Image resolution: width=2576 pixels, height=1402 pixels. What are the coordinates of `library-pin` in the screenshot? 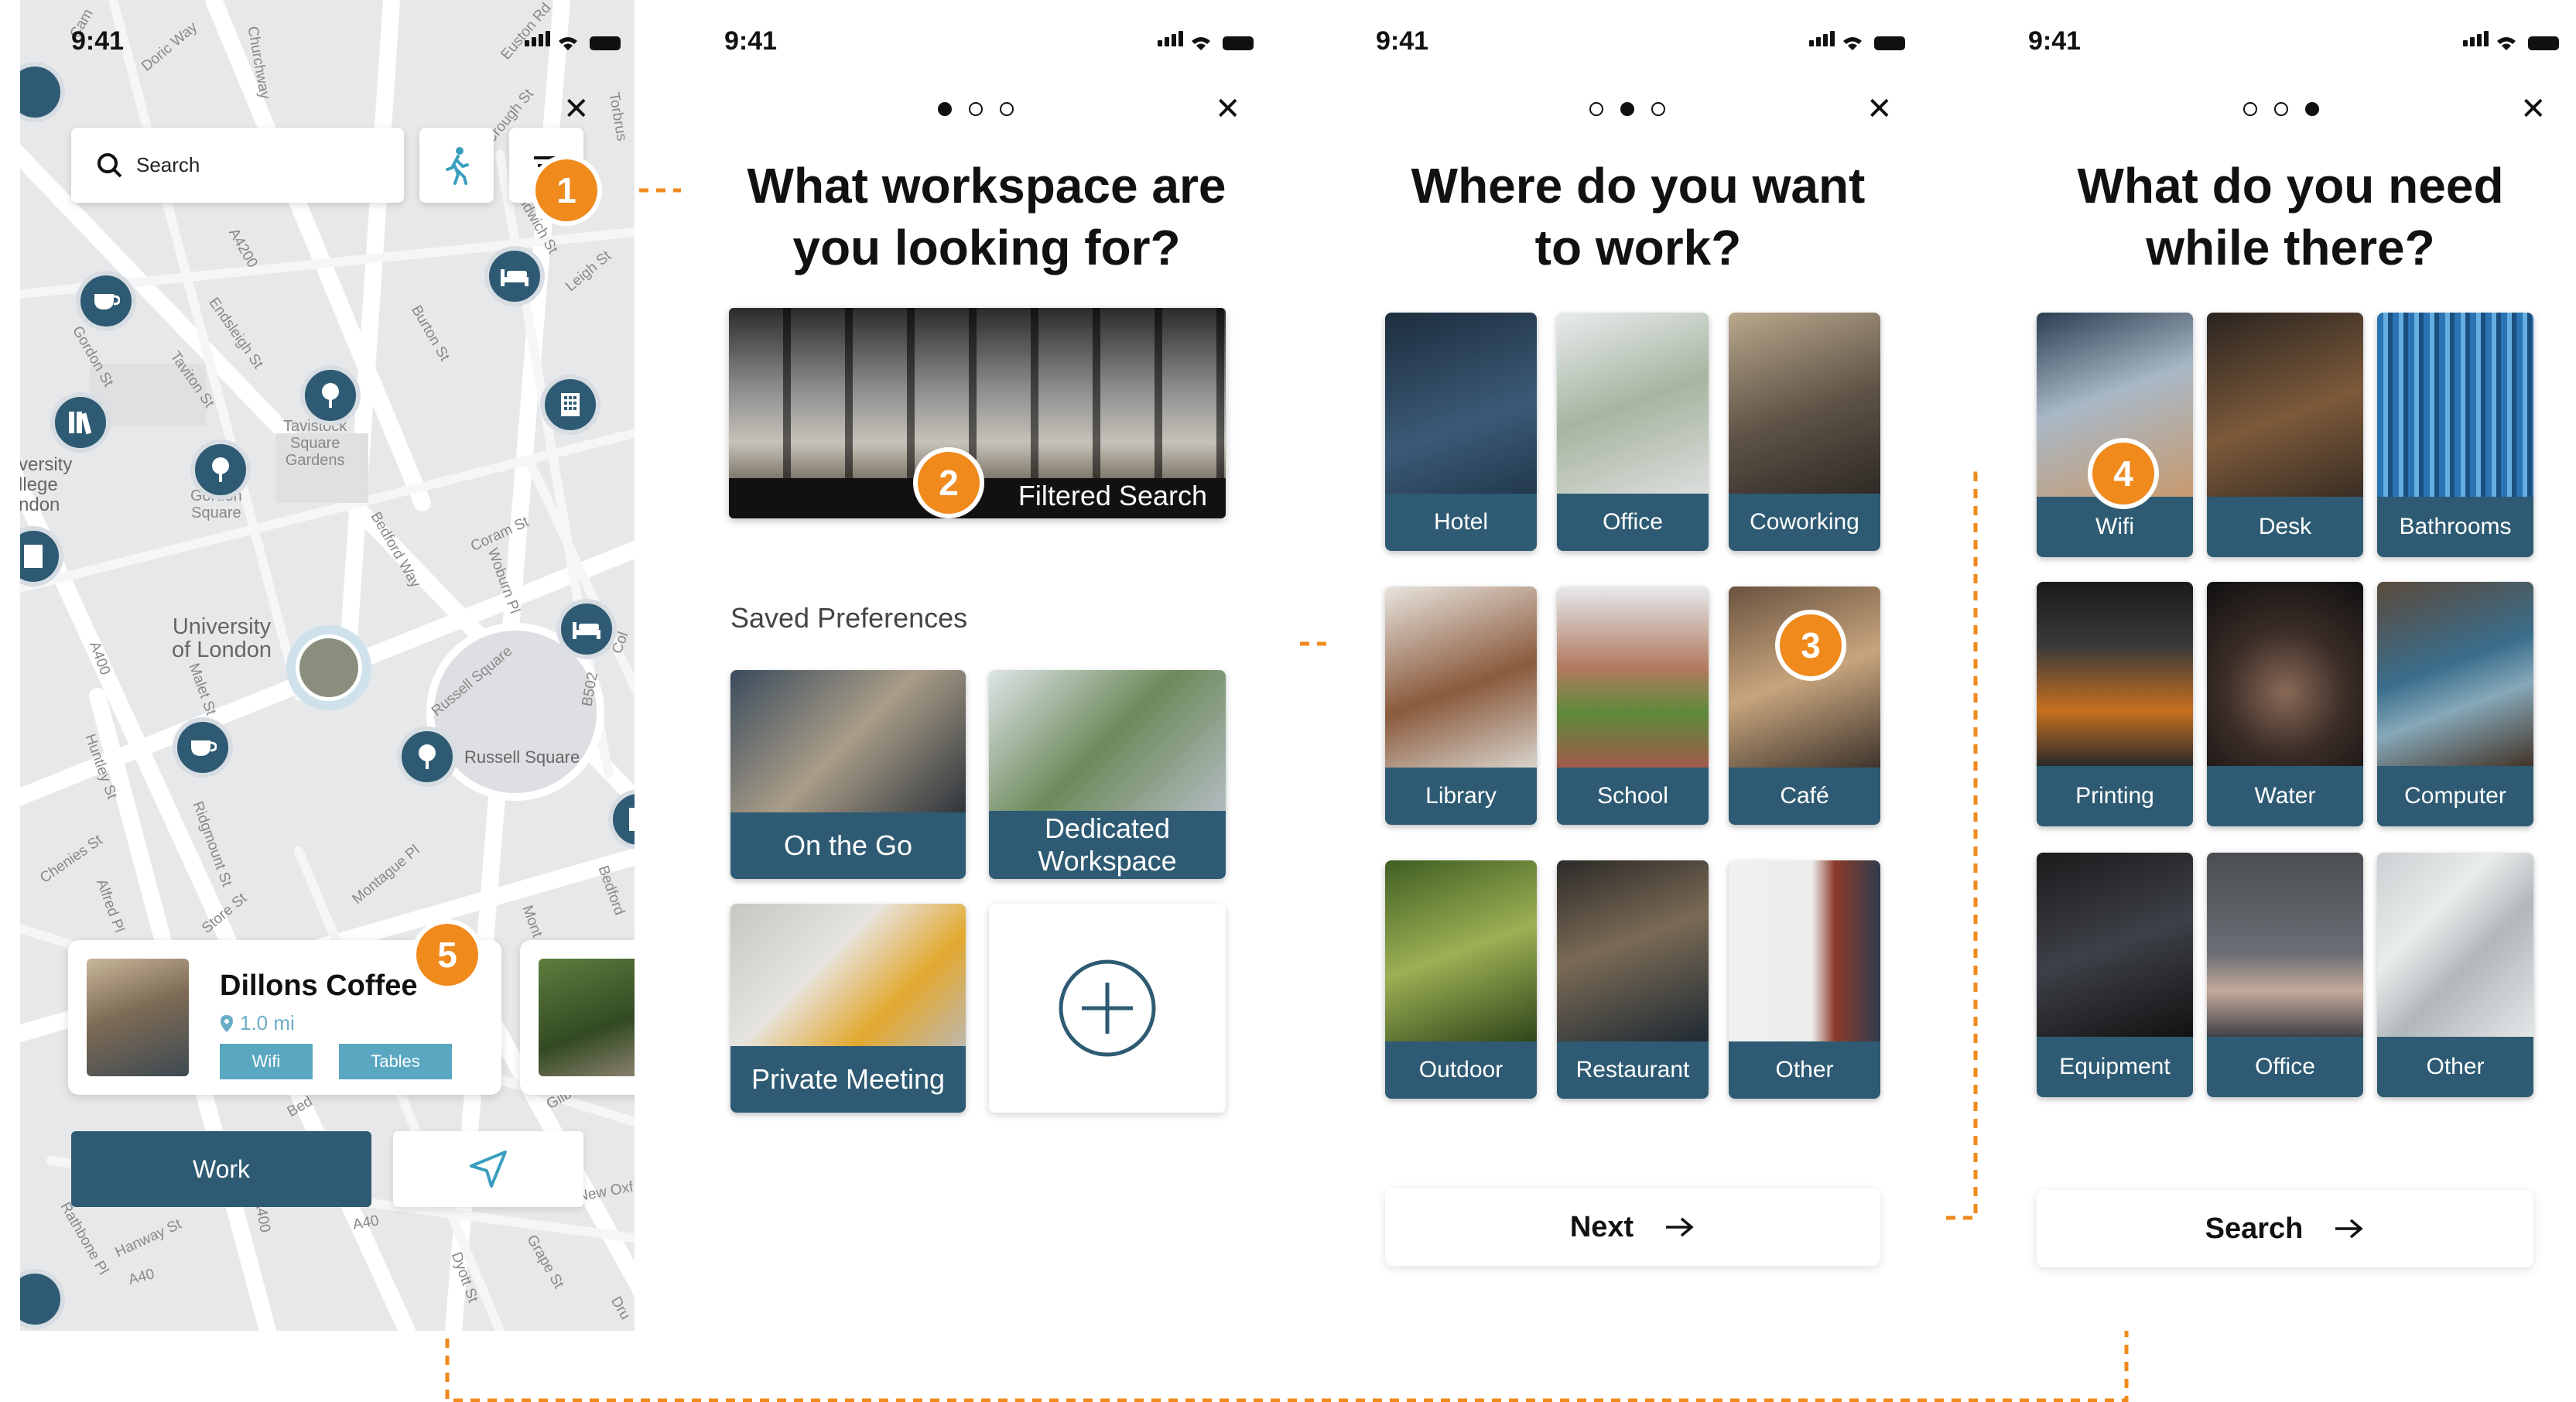 It's located at (81, 422).